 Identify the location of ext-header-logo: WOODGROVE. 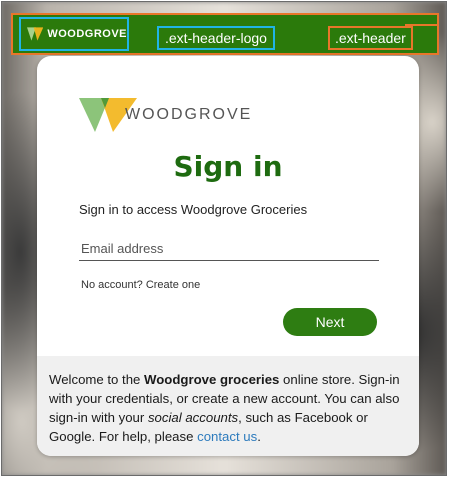
(74, 34).